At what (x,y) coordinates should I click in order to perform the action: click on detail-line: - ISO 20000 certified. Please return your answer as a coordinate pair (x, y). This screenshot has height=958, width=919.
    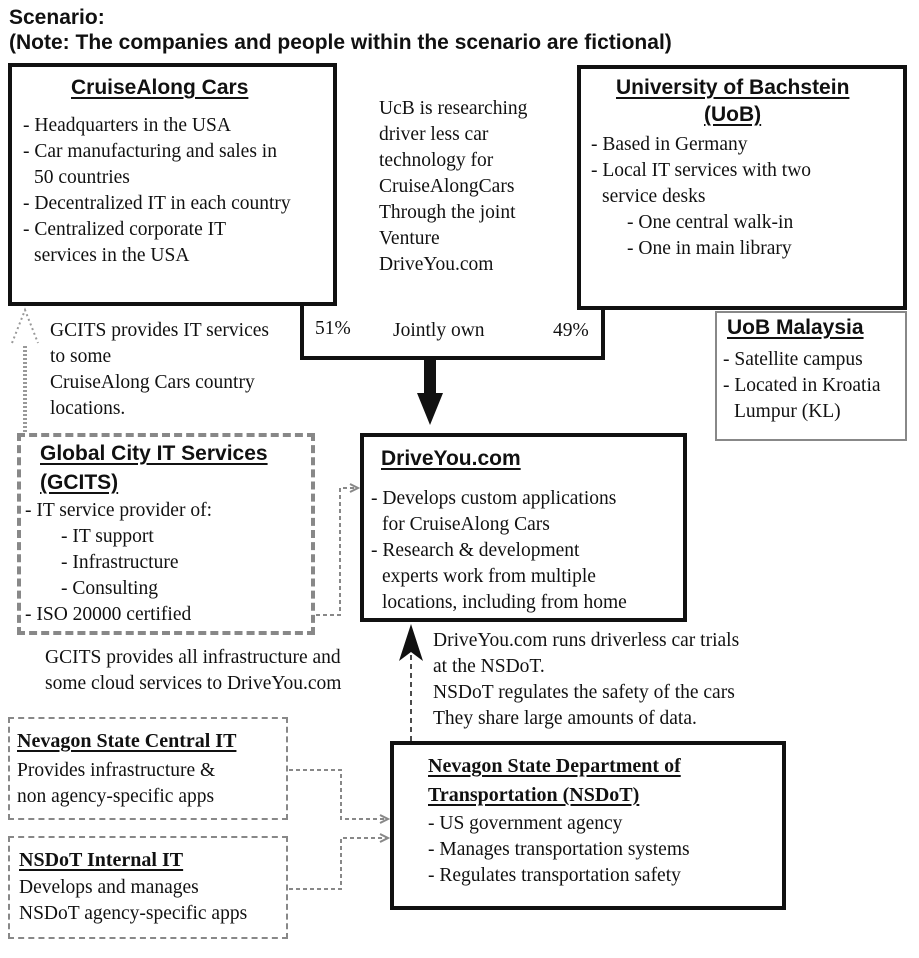
    Looking at the image, I should click on (108, 614).